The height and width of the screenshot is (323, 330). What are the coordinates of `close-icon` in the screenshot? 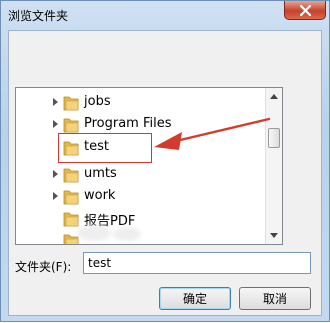 It's located at (305, 10).